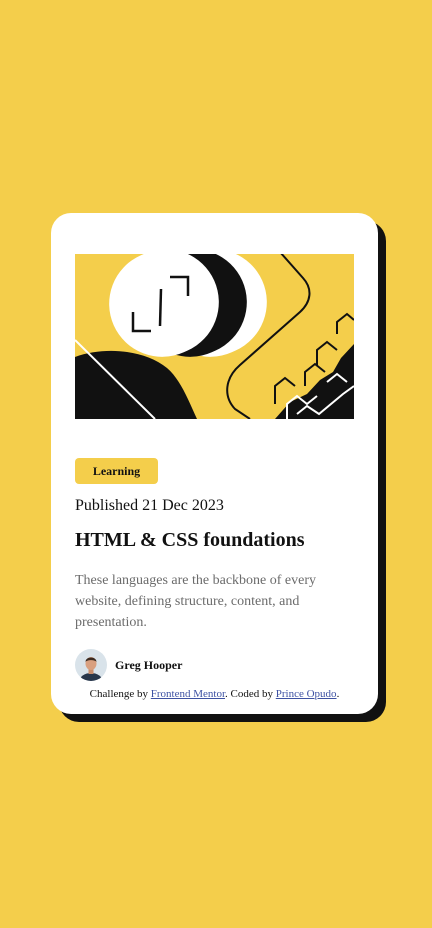 This screenshot has width=432, height=928. I want to click on frontend-mentor-link: Frontend Mentor, so click(188, 694).